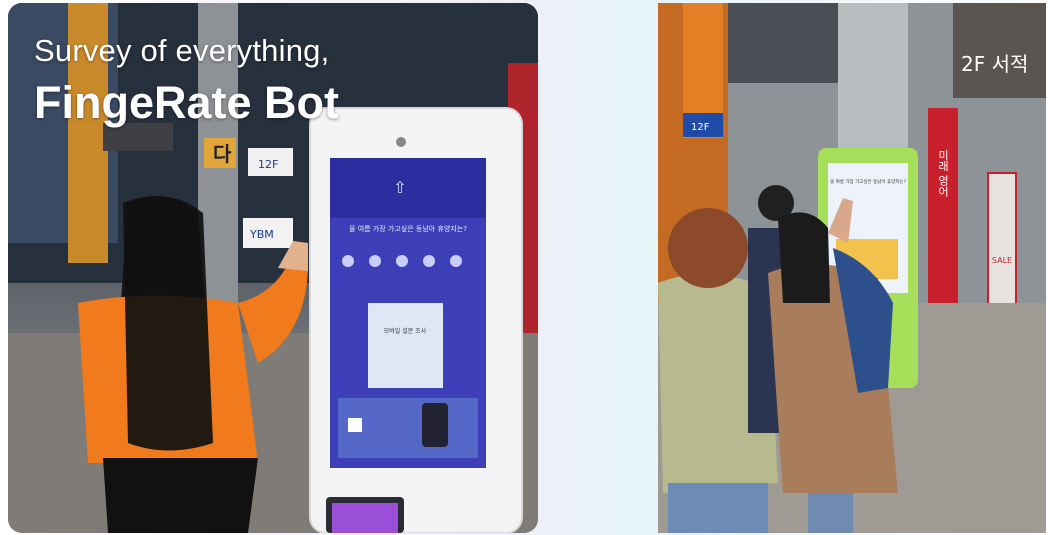  Describe the element at coordinates (708, 248) in the screenshot. I see `curly-hair` at that location.